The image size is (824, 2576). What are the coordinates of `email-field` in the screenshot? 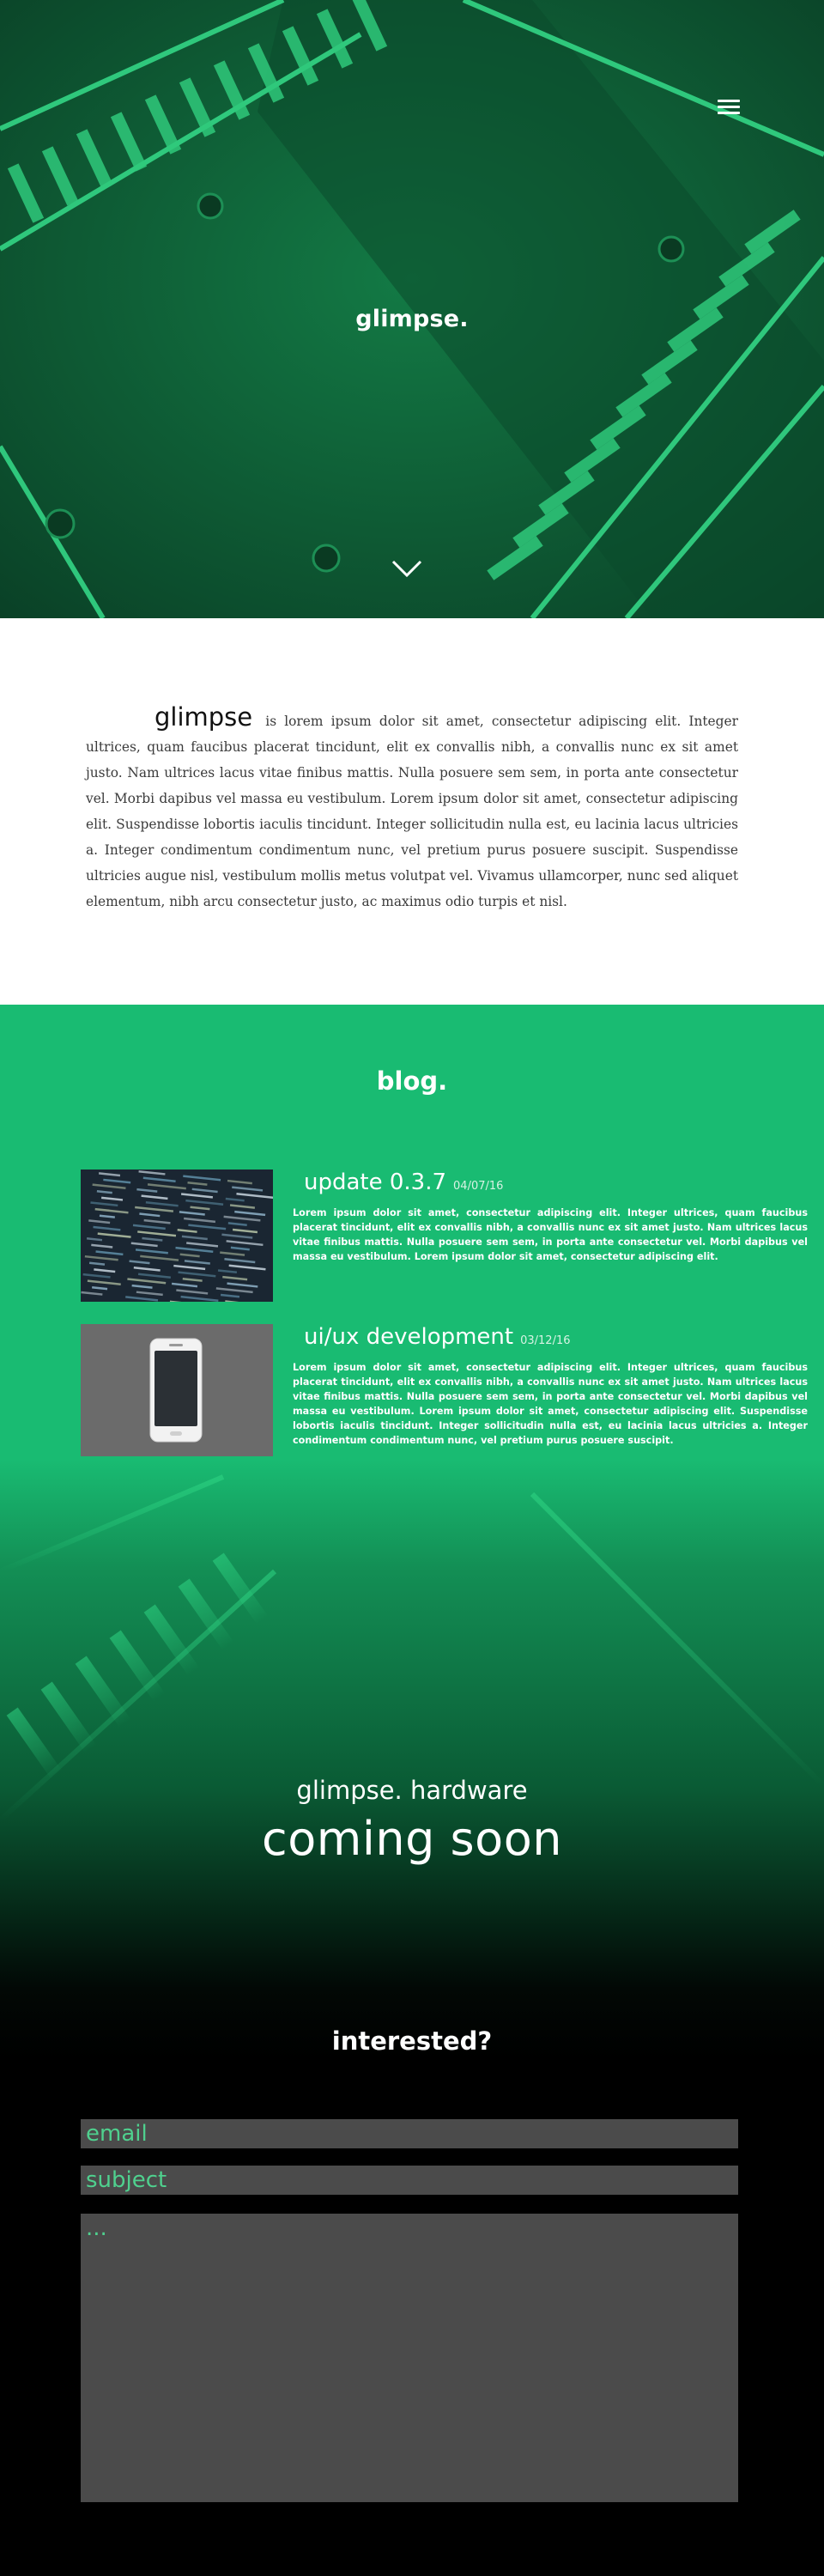 It's located at (409, 2134).